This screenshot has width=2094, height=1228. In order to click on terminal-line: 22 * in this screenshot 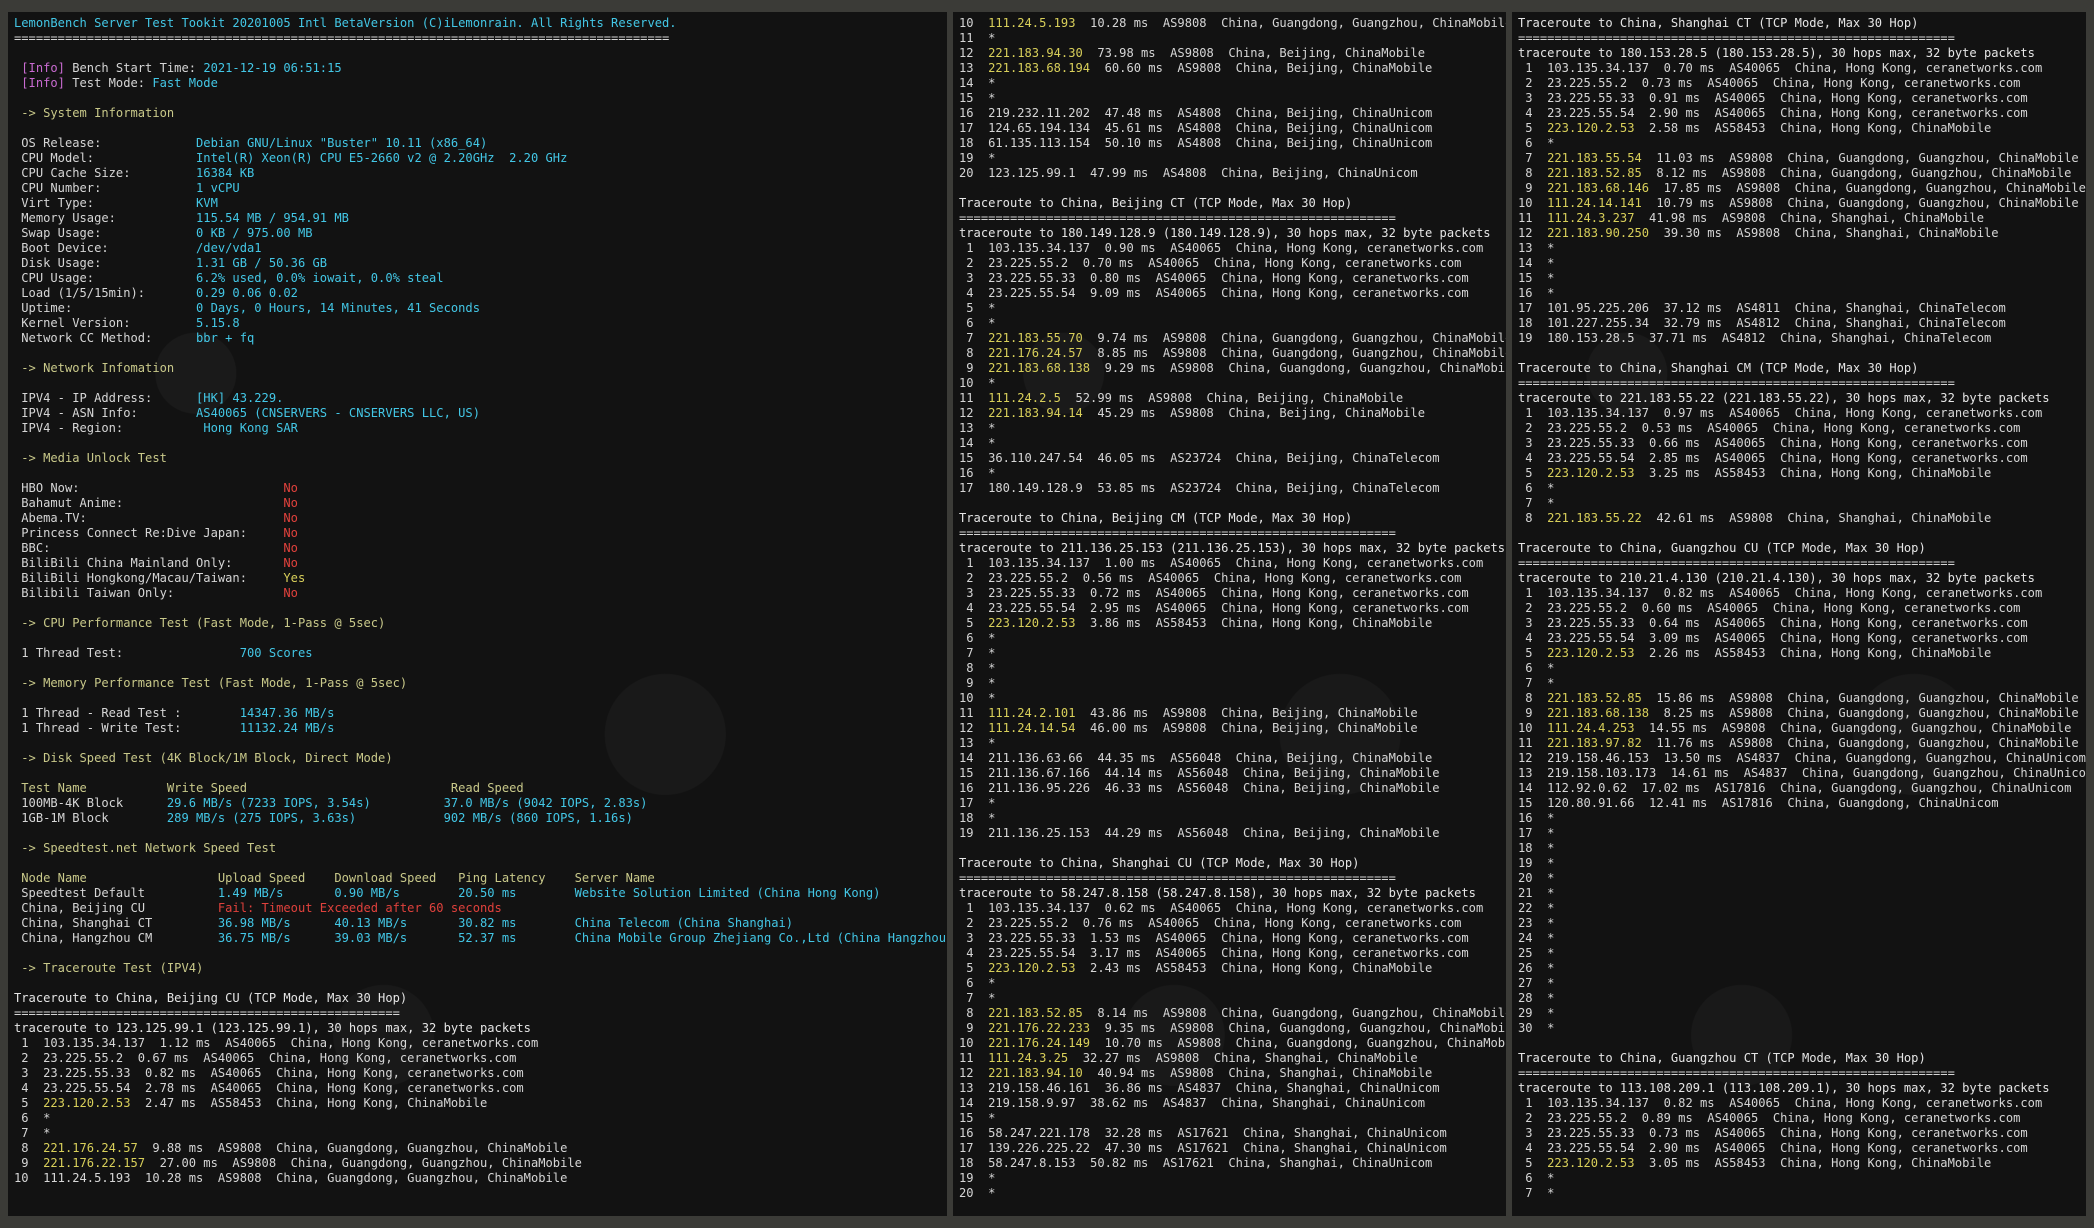, I will do `click(1802, 908)`.